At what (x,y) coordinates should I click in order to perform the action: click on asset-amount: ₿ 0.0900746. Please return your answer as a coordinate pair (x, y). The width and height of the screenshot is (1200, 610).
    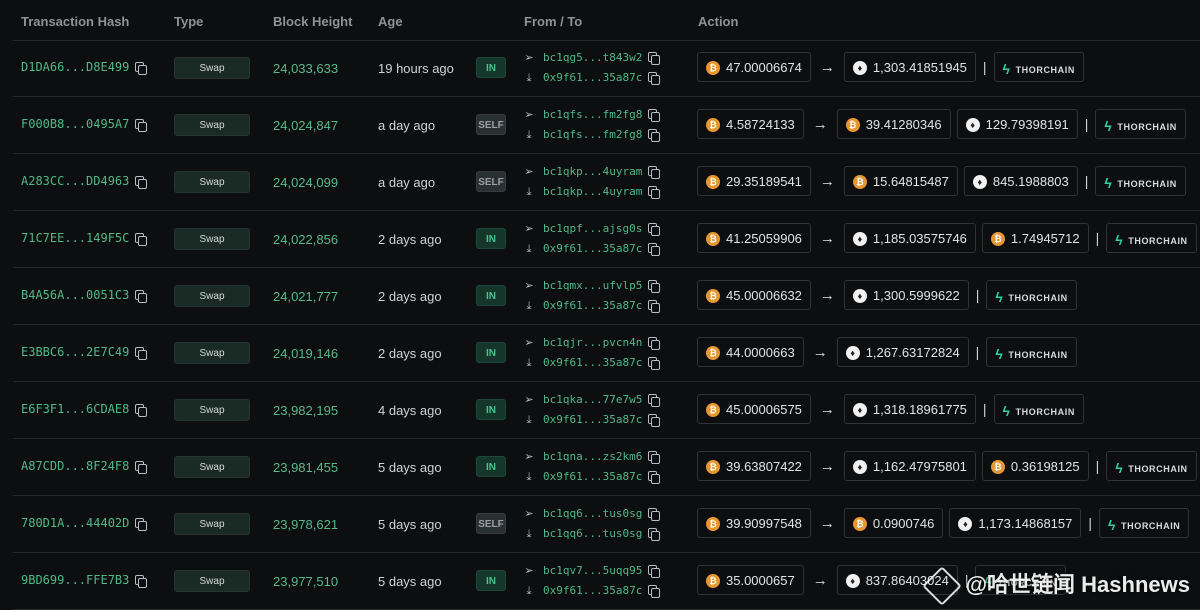
    Looking at the image, I should click on (893, 523).